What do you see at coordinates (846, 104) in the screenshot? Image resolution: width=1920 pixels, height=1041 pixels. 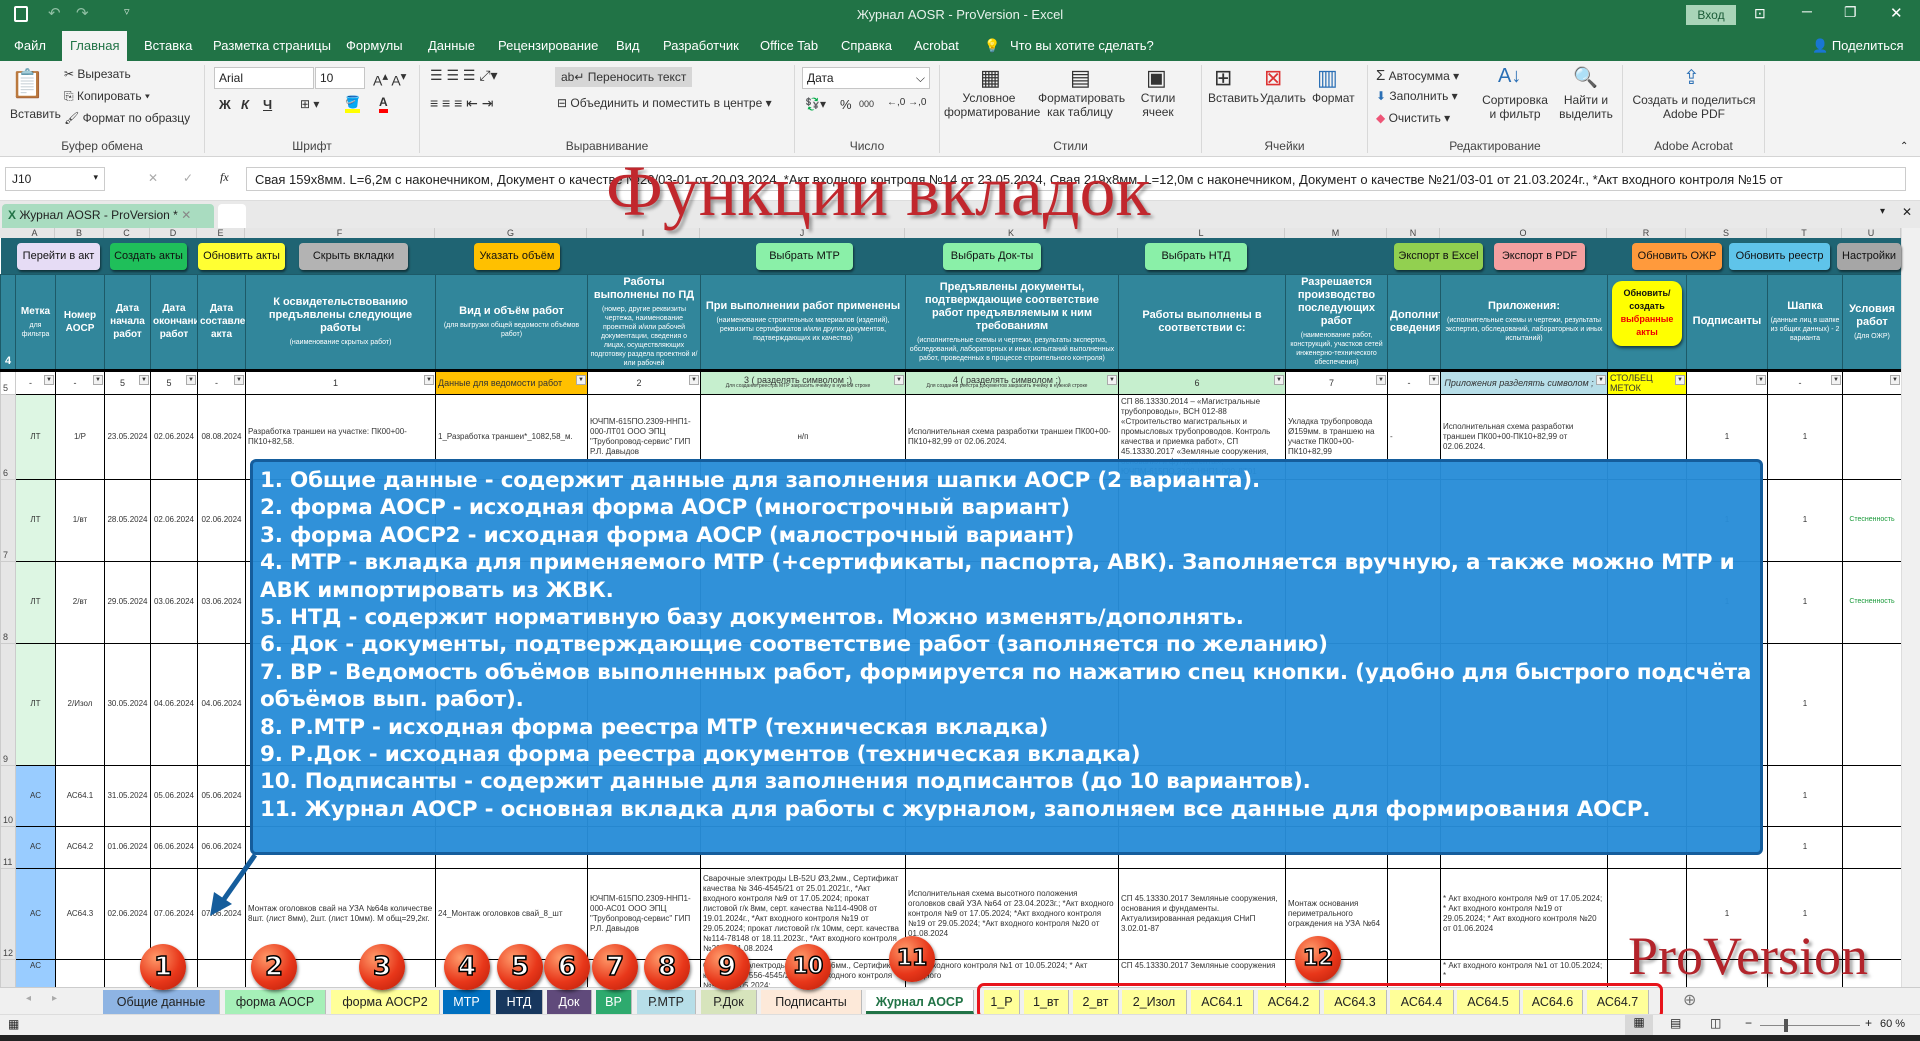 I see `percent-button: %` at bounding box center [846, 104].